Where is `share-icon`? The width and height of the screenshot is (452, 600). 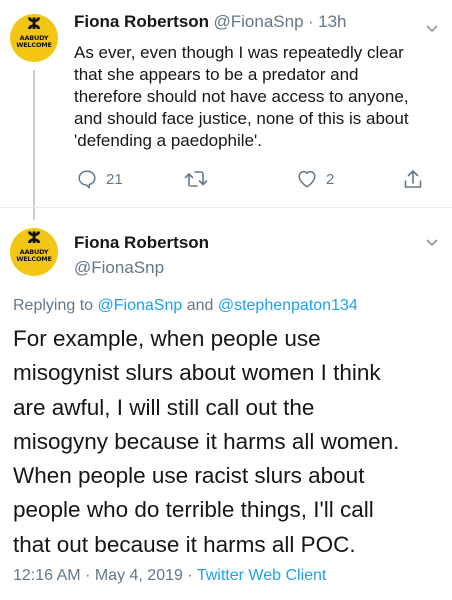 share-icon is located at coordinates (413, 179).